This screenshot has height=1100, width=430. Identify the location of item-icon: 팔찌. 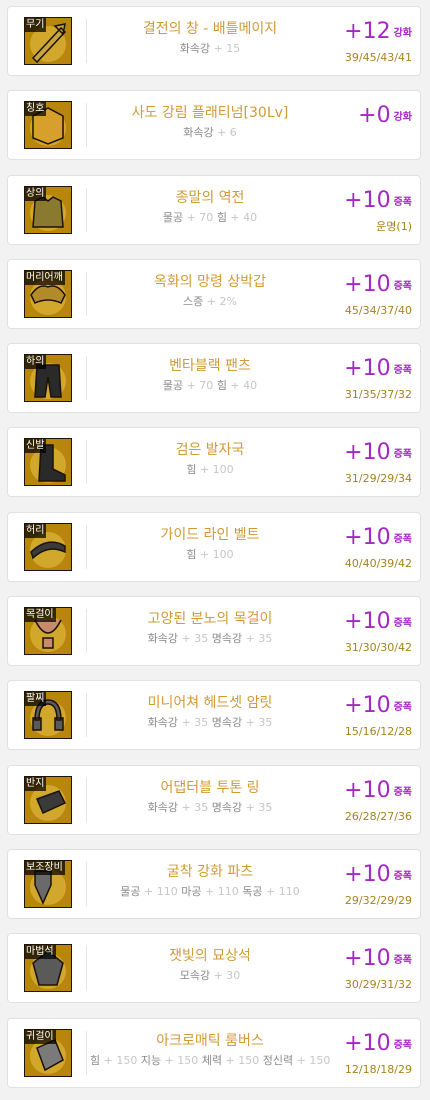
(48, 715).